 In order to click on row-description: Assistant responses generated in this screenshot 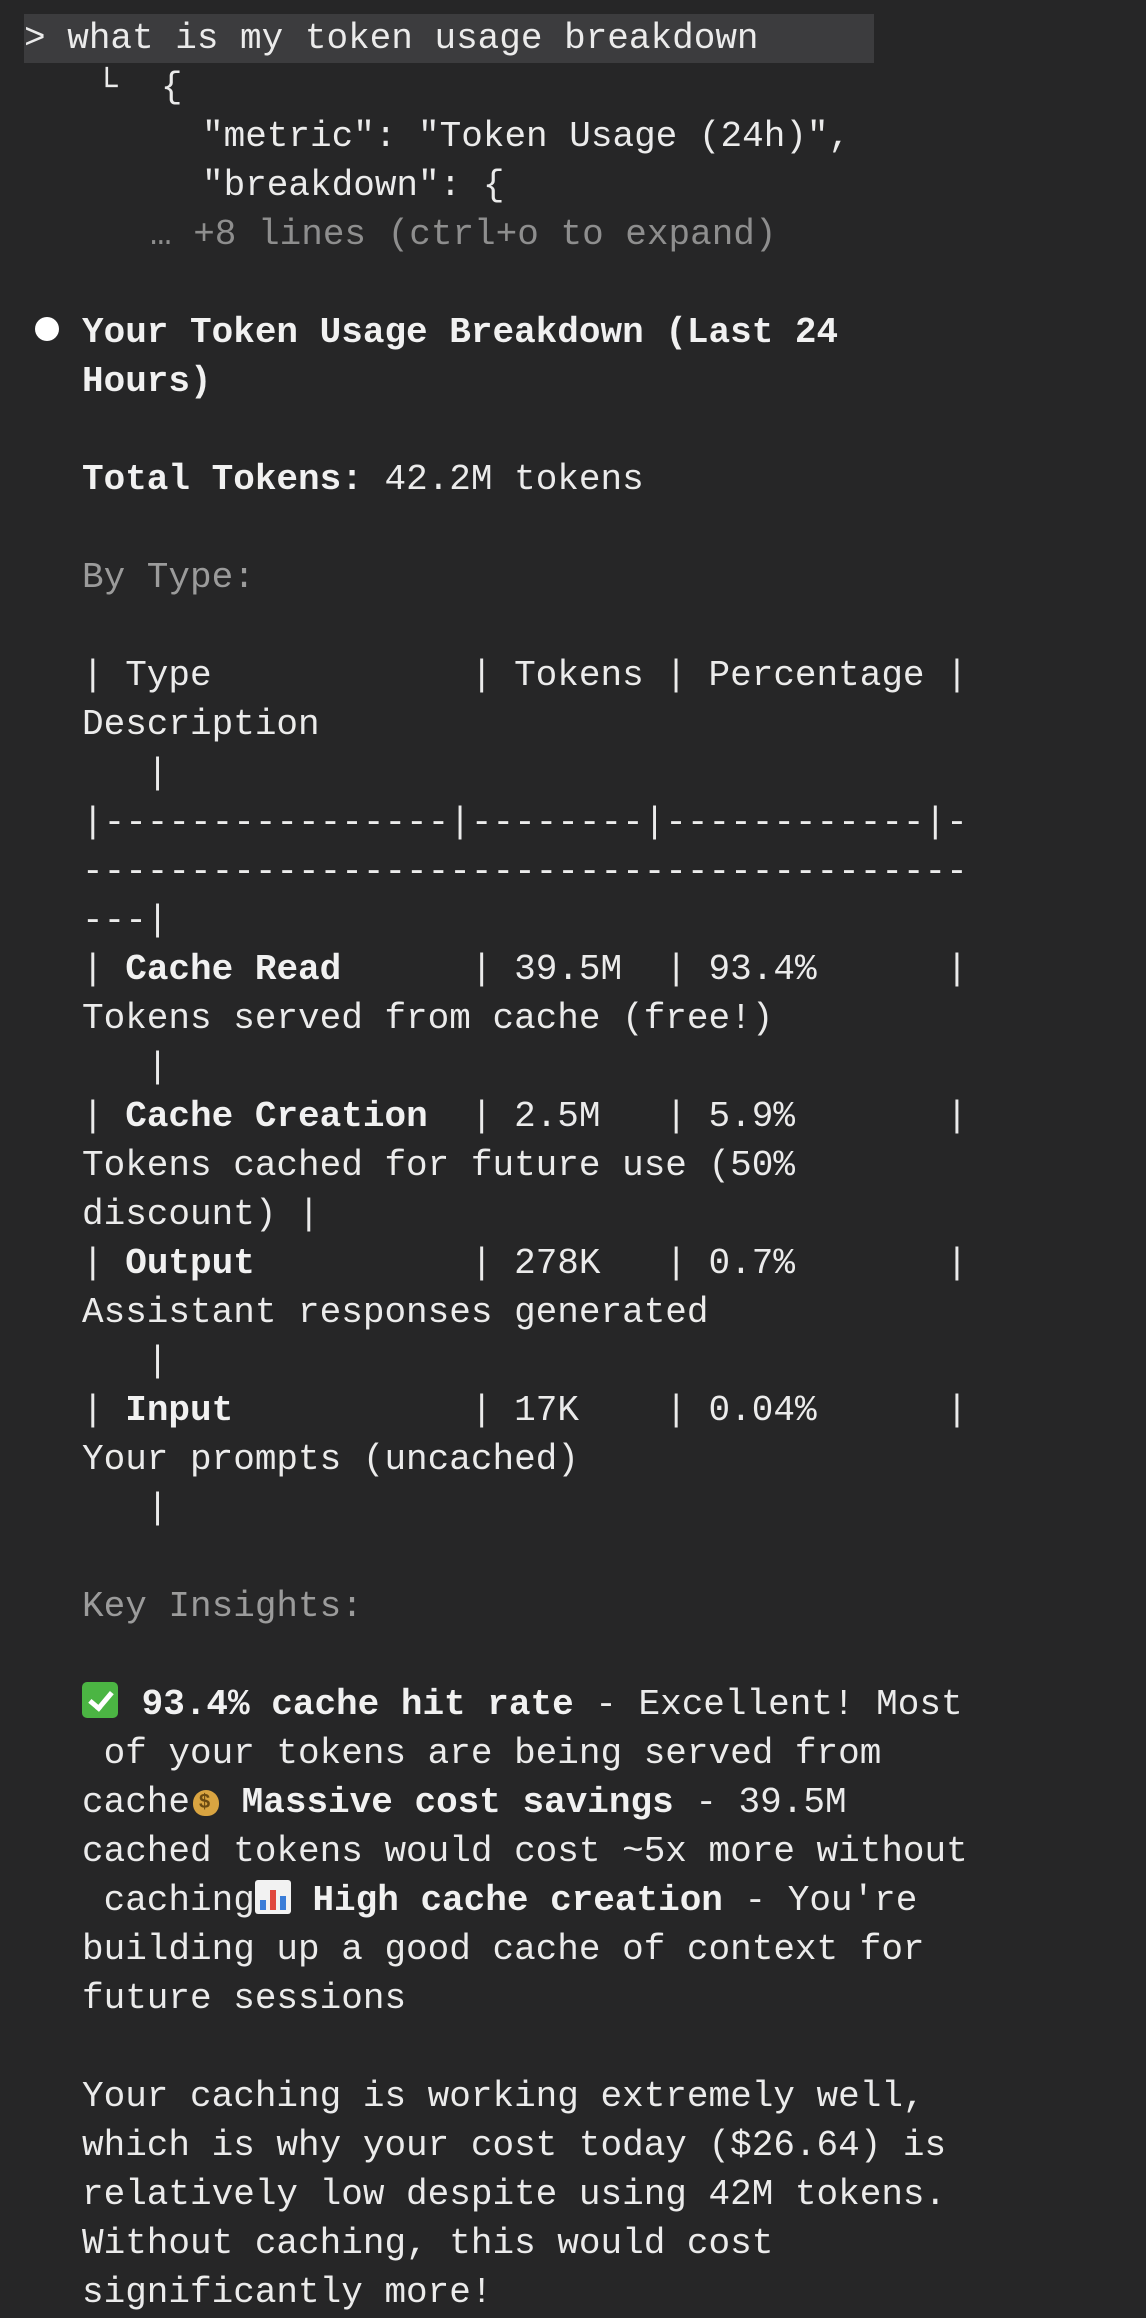, I will do `click(395, 1312)`.